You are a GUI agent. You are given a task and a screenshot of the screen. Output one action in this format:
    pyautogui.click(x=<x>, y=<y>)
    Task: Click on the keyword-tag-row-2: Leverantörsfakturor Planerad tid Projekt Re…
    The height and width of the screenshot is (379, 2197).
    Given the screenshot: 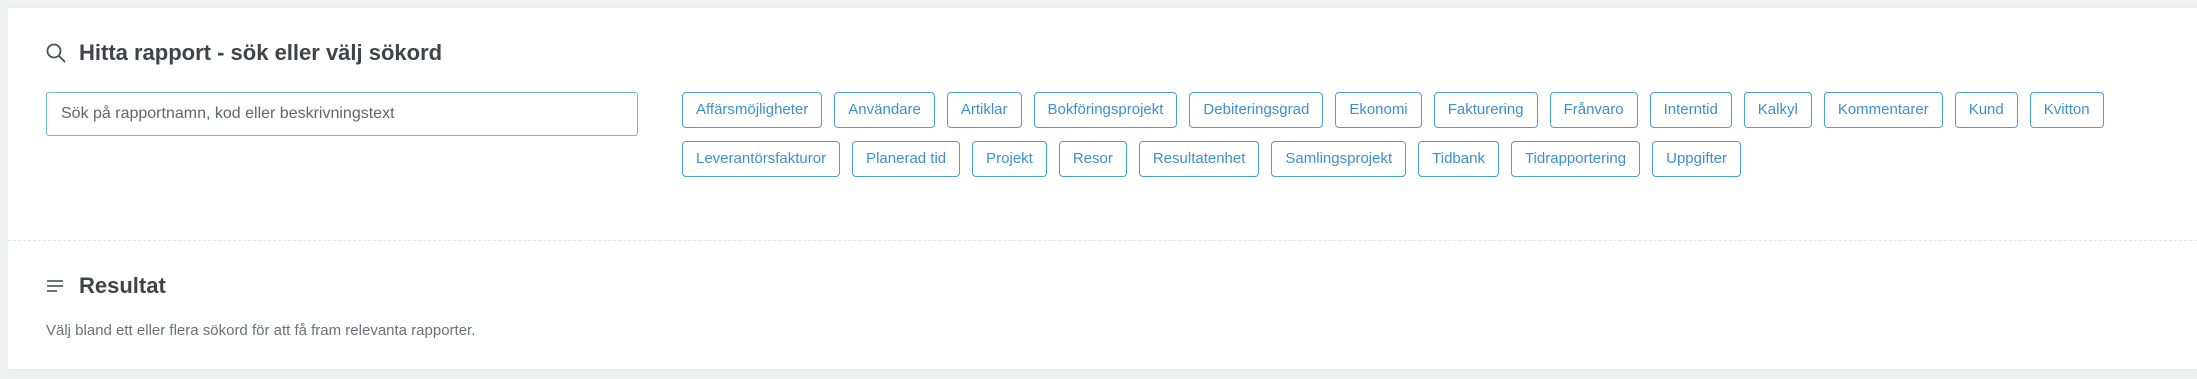 What is the action you would take?
    pyautogui.click(x=1432, y=159)
    